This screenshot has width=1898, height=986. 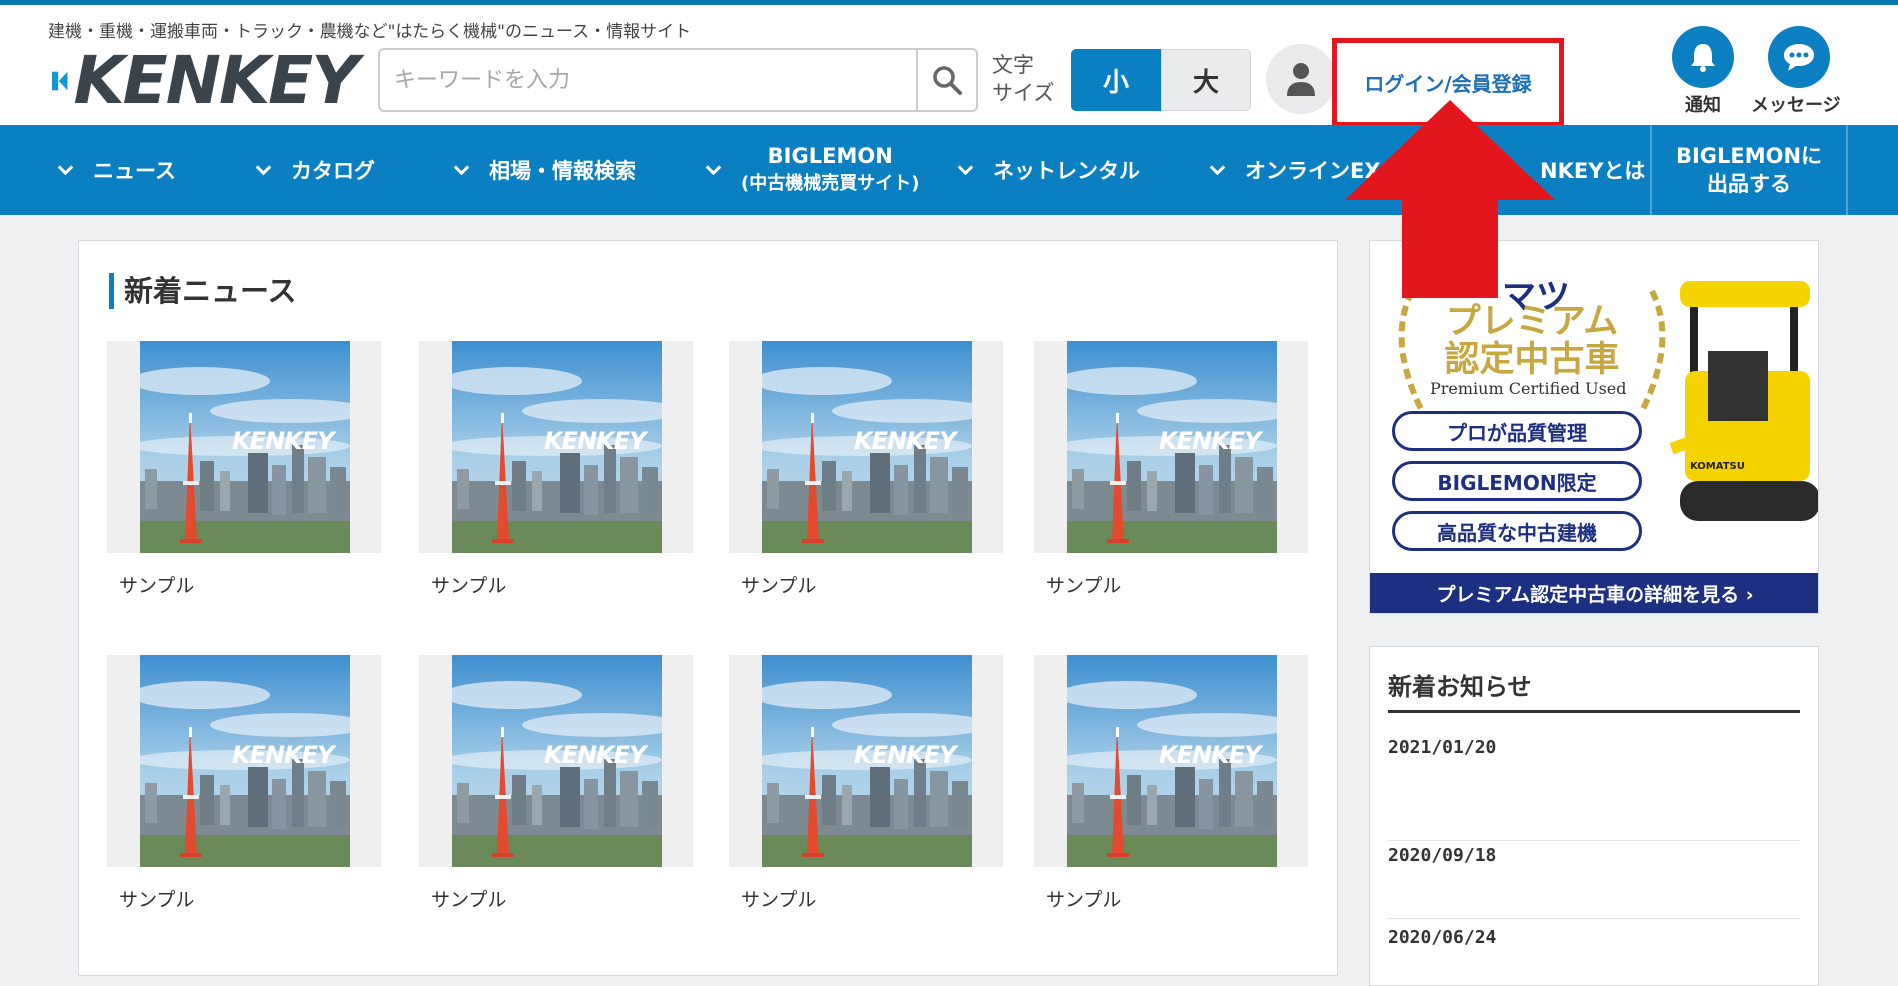 I want to click on search-bar, so click(x=678, y=80).